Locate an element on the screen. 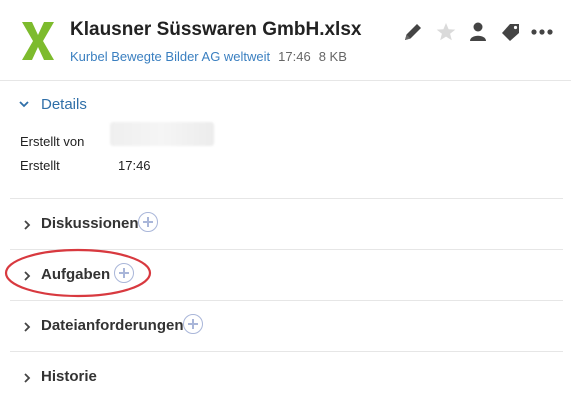  section-aufgaben: Aufgaben is located at coordinates (286, 274).